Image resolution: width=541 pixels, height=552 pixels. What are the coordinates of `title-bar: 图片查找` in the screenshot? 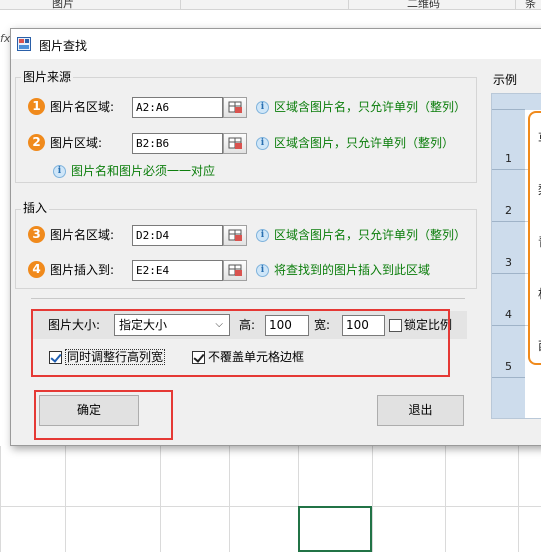 It's located at (276, 44).